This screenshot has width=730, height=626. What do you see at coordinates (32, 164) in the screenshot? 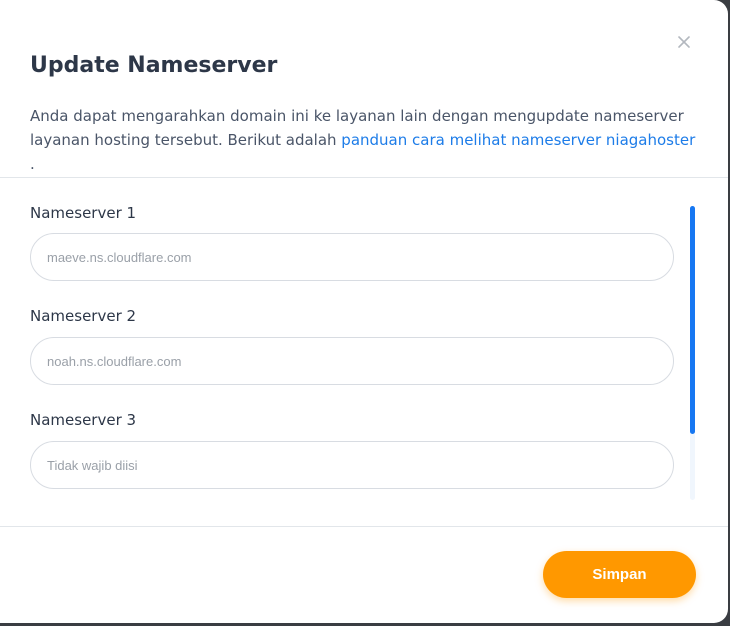
I see `description-end: .` at bounding box center [32, 164].